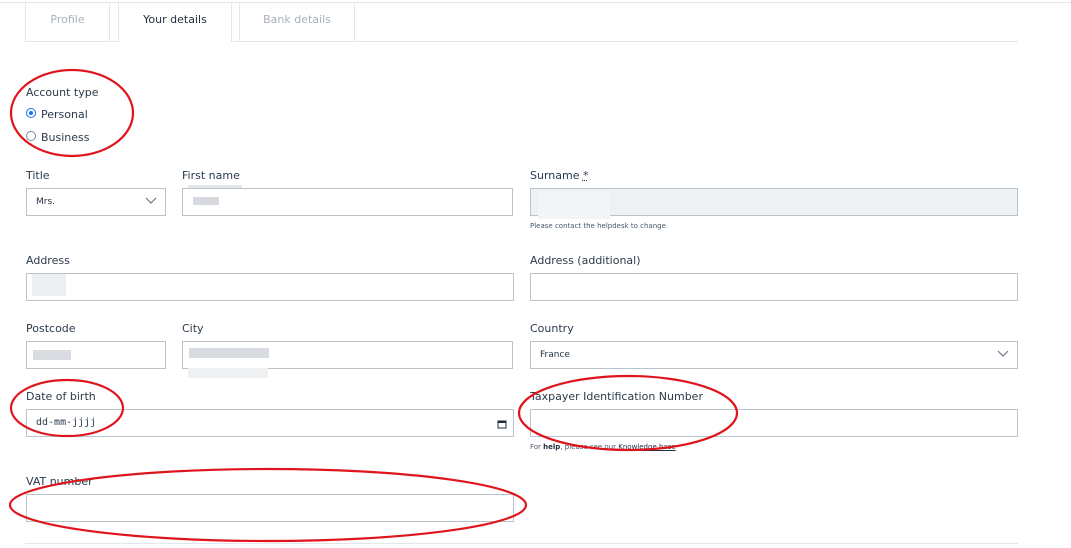 The height and width of the screenshot is (548, 1071). I want to click on address-label: Address, so click(48, 260).